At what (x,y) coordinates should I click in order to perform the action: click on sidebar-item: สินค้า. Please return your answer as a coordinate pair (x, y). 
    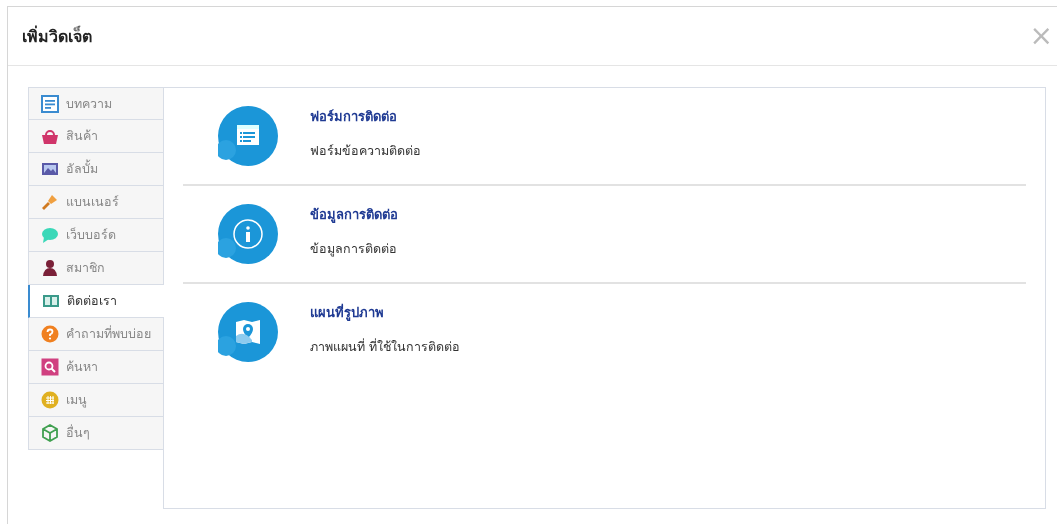
    Looking at the image, I should click on (95, 136).